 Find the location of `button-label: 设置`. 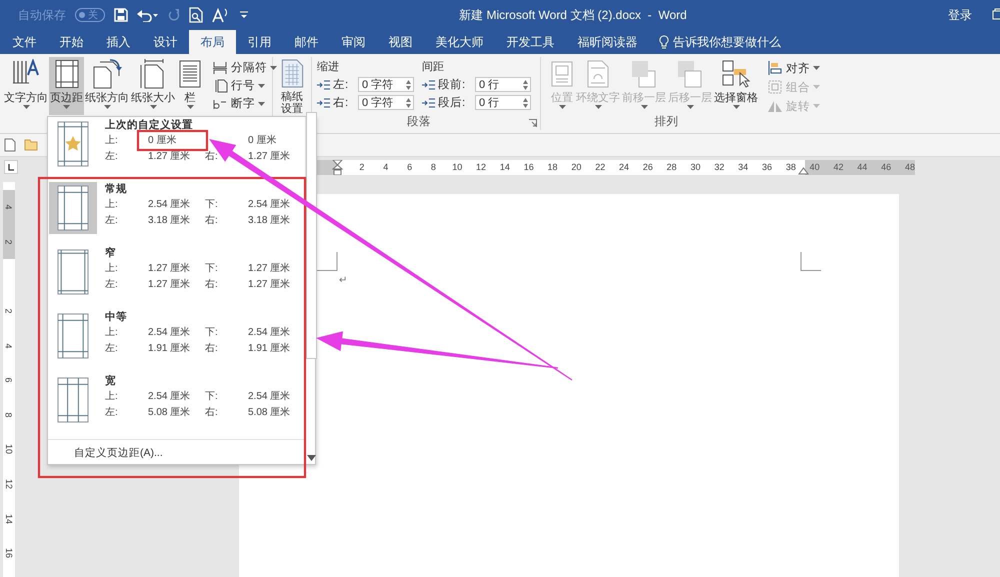

button-label: 设置 is located at coordinates (292, 109).